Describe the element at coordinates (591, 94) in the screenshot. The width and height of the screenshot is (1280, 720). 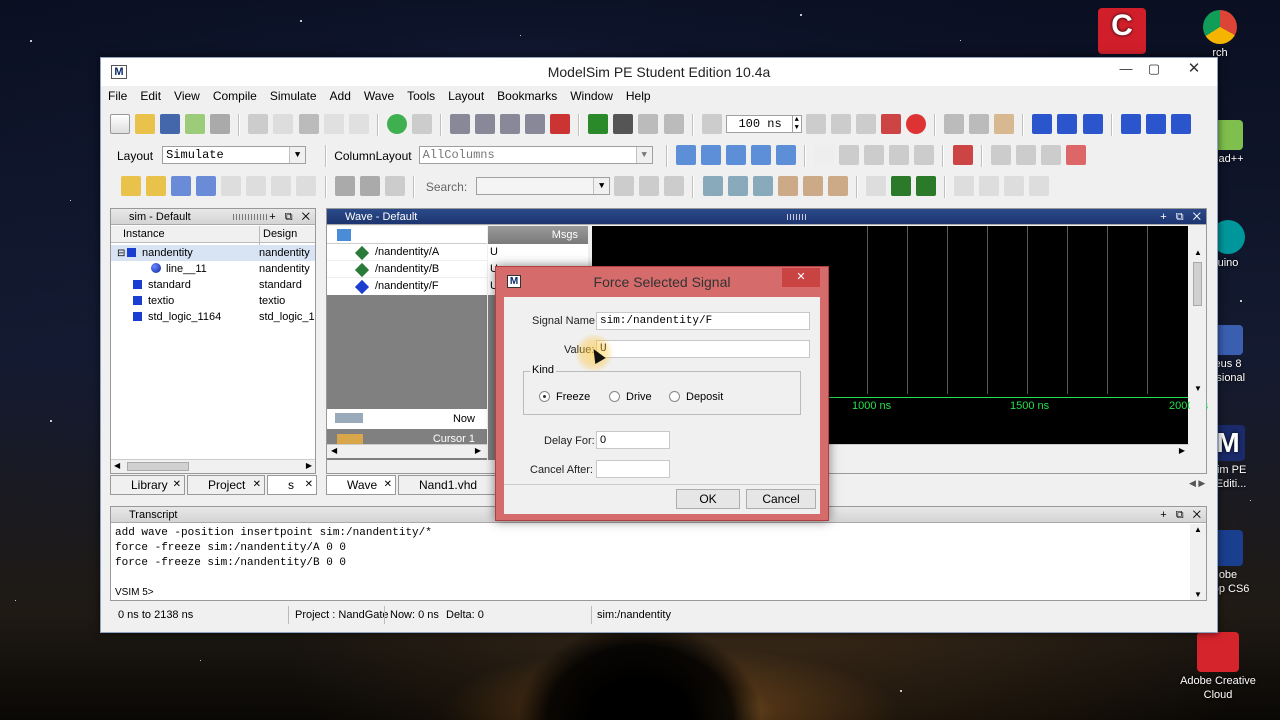
I see `menu-window: Window` at that location.